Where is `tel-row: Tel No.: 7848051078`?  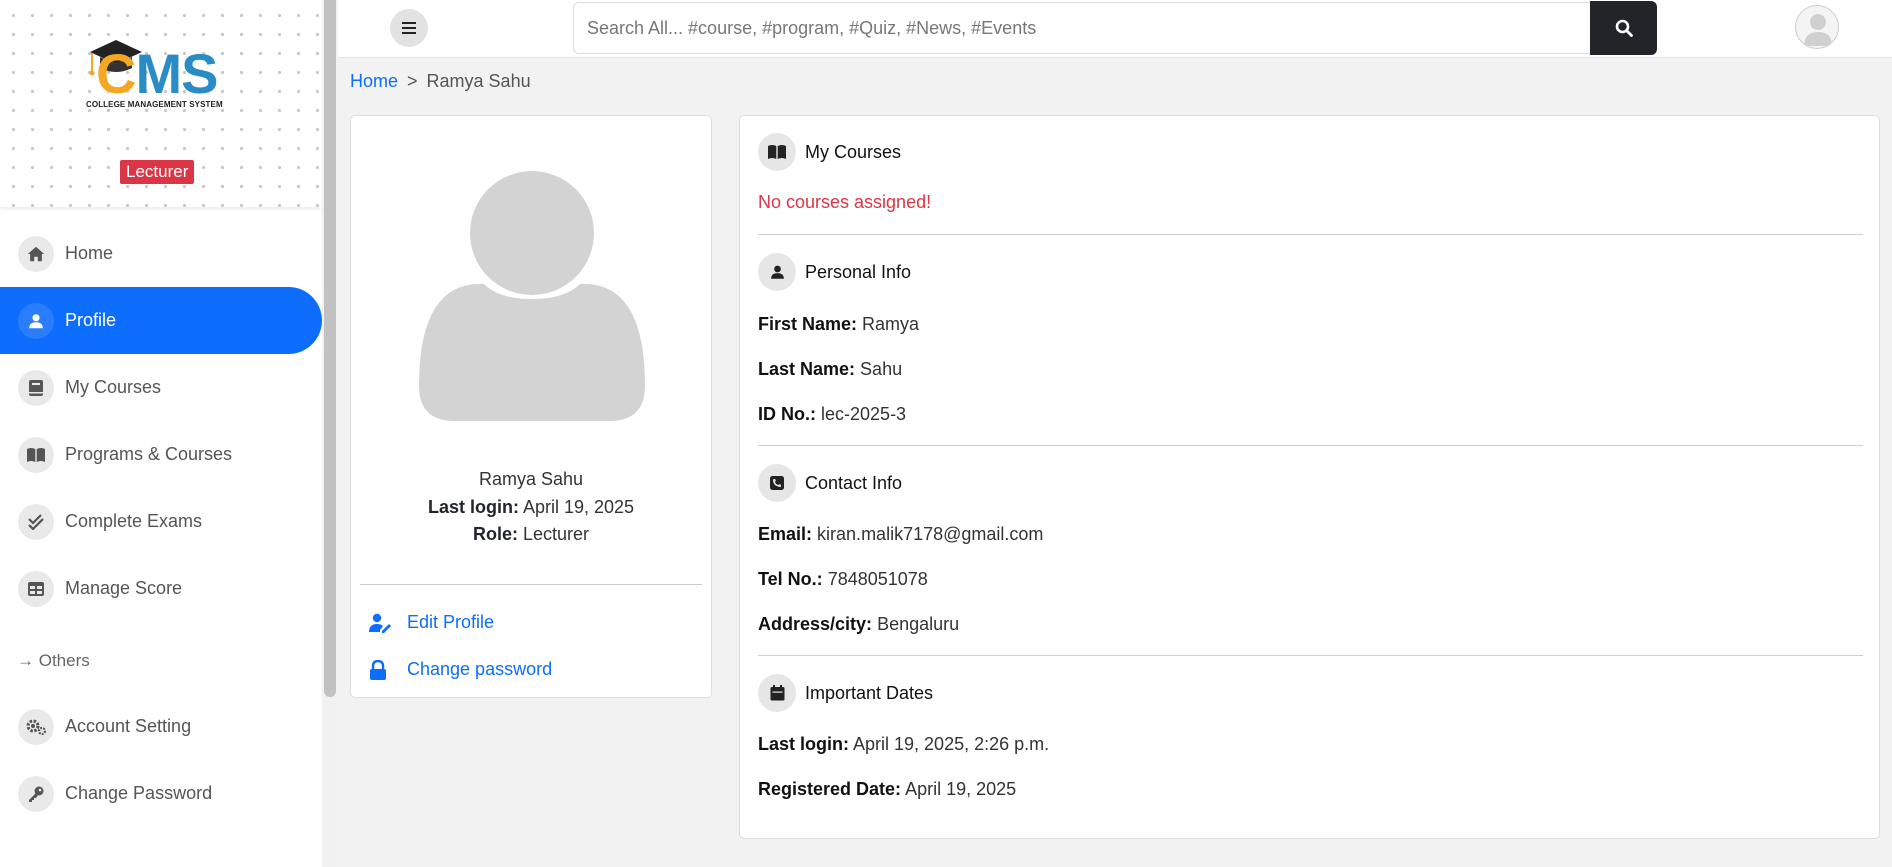 tel-row: Tel No.: 7848051078 is located at coordinates (843, 579).